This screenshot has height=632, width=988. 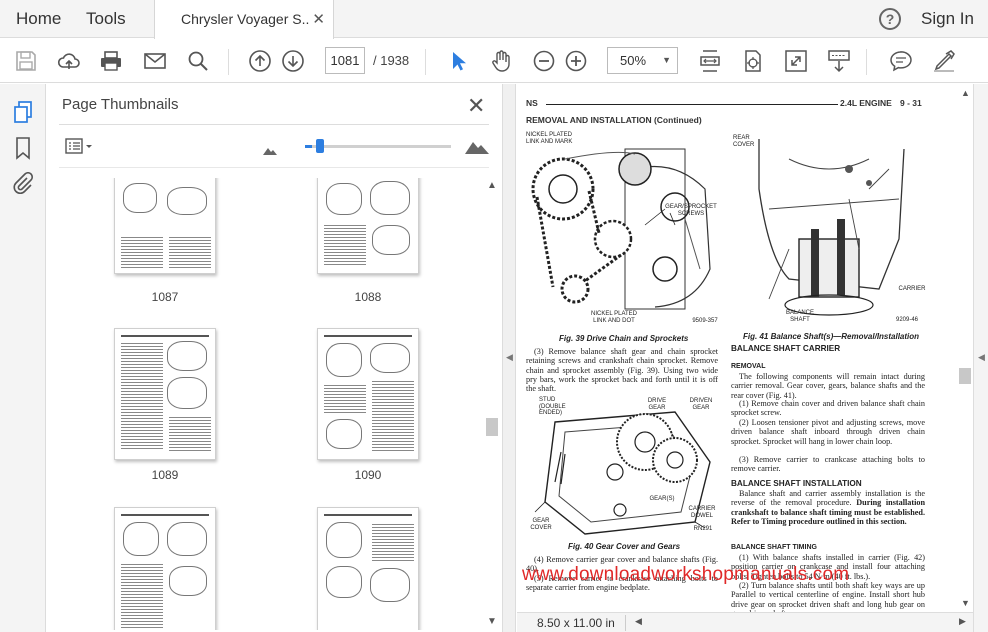 What do you see at coordinates (270, 151) in the screenshot?
I see `small-thumbnails-icon` at bounding box center [270, 151].